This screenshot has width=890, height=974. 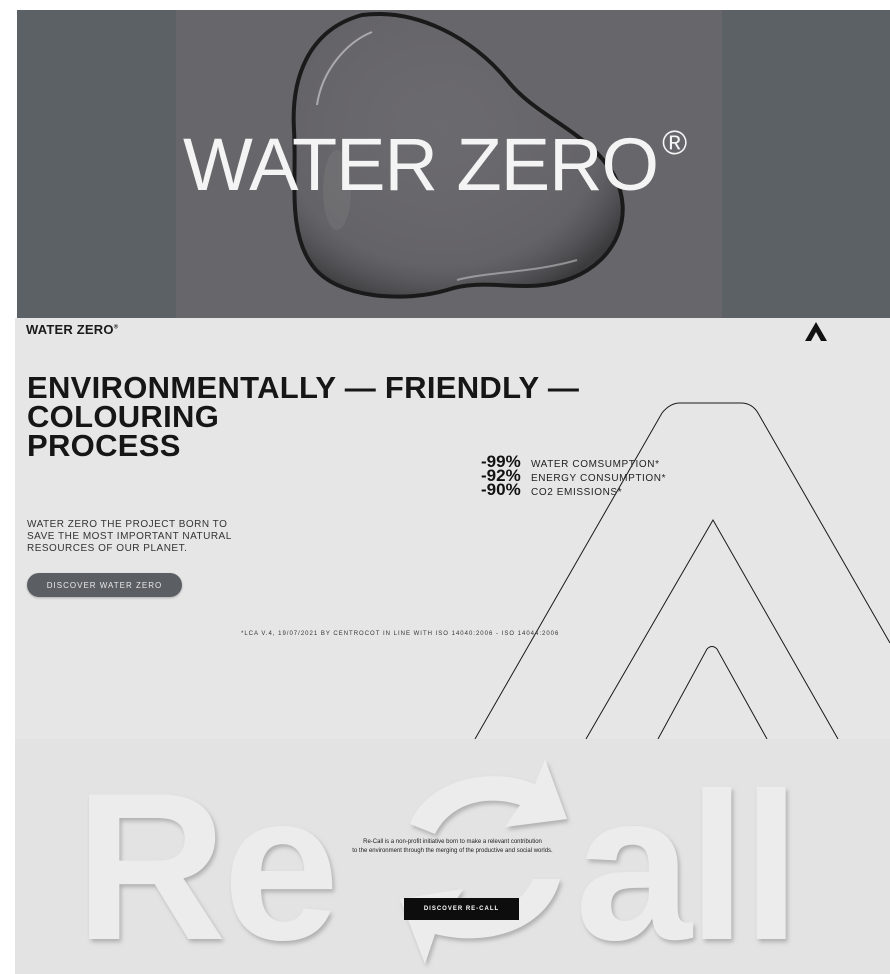 I want to click on headline-line-1: ENVIRONMENTALLY — FRIENDLY —, so click(x=303, y=387).